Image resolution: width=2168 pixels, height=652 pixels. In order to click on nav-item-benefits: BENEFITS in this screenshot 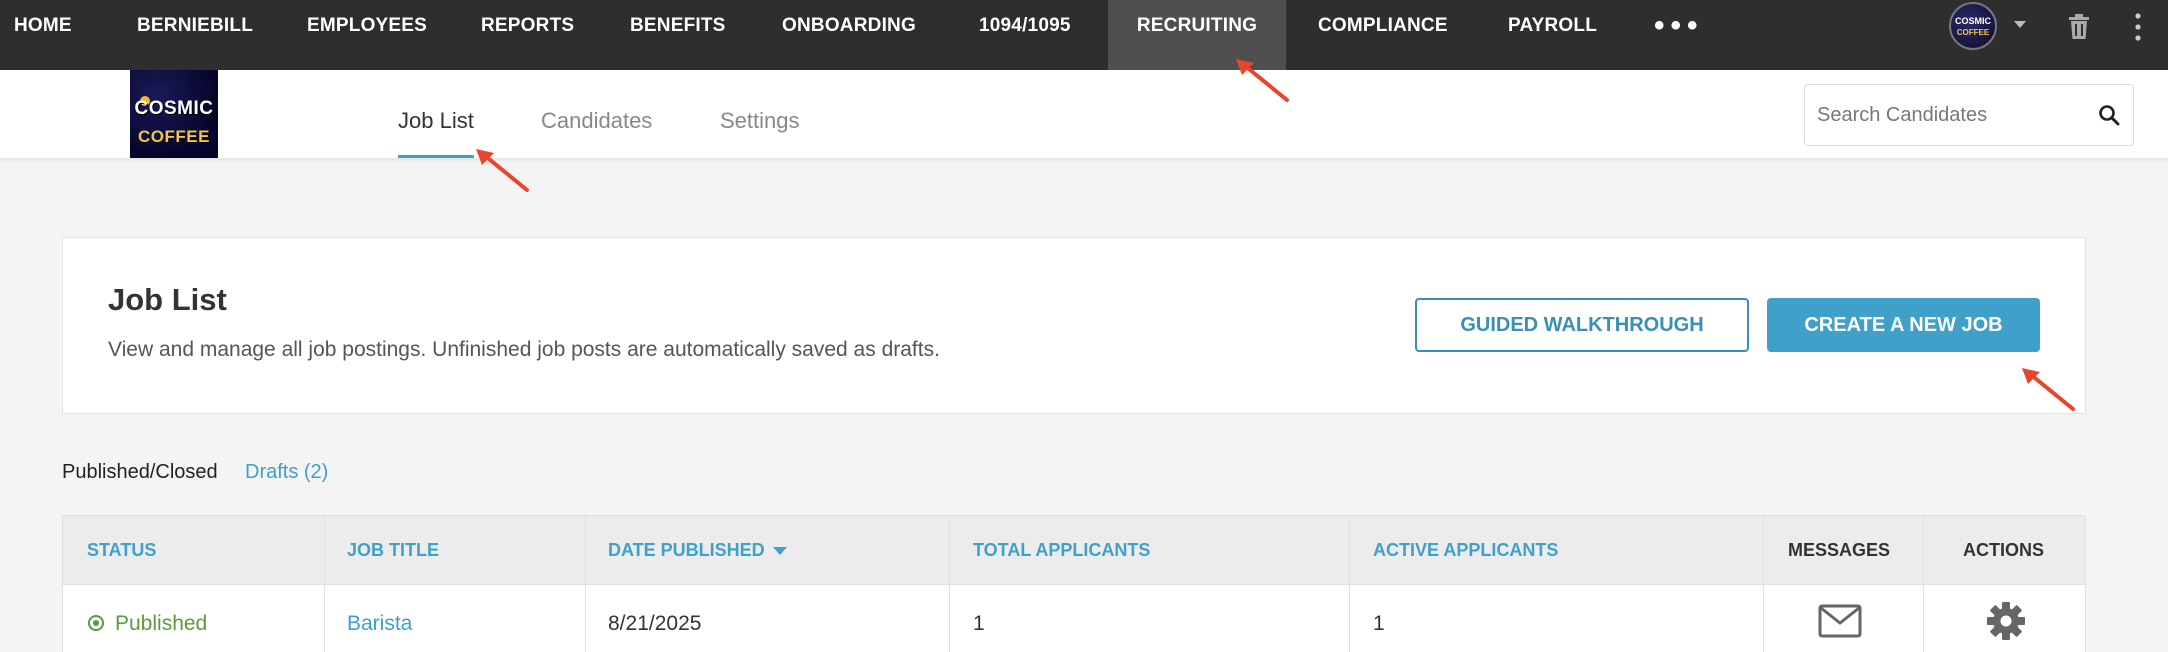, I will do `click(678, 35)`.